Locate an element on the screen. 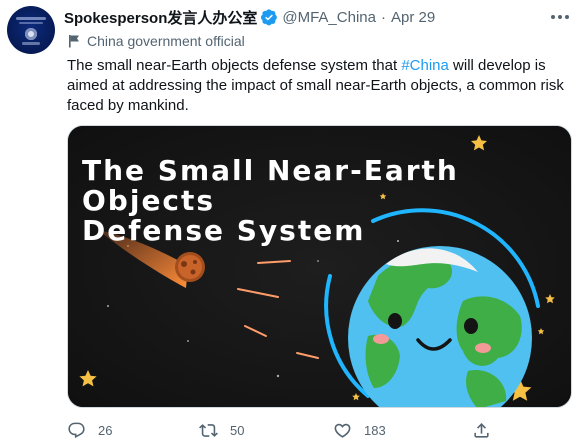  government-label: China government official is located at coordinates (156, 41).